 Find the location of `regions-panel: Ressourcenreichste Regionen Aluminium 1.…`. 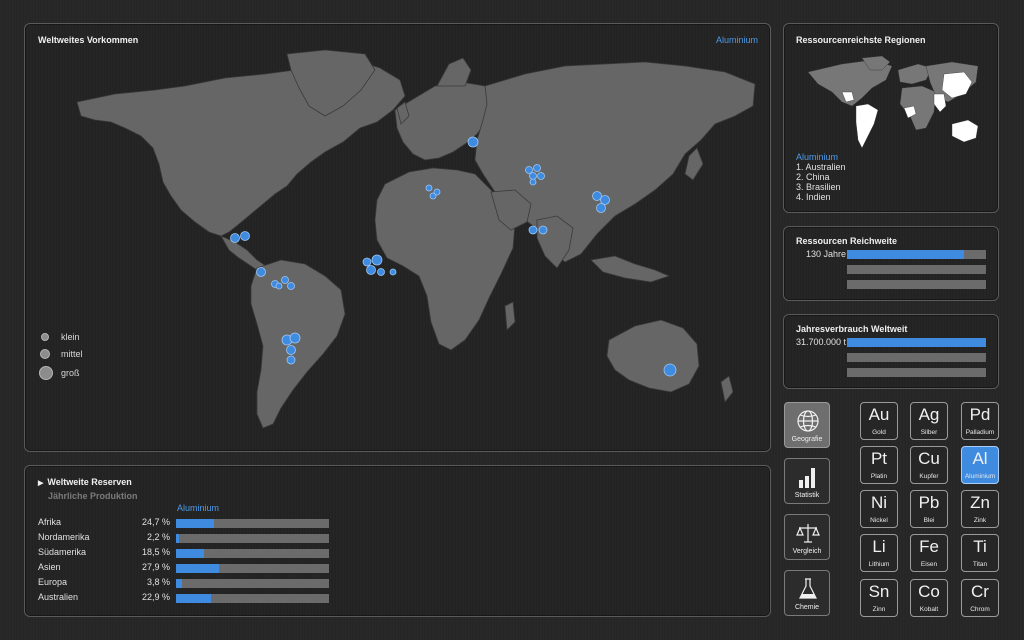

regions-panel: Ressourcenreichste Regionen Aluminium 1.… is located at coordinates (891, 118).